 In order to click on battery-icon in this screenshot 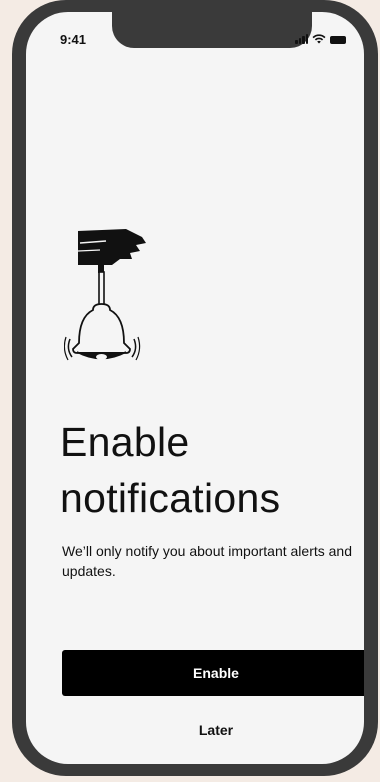, I will do `click(338, 40)`.